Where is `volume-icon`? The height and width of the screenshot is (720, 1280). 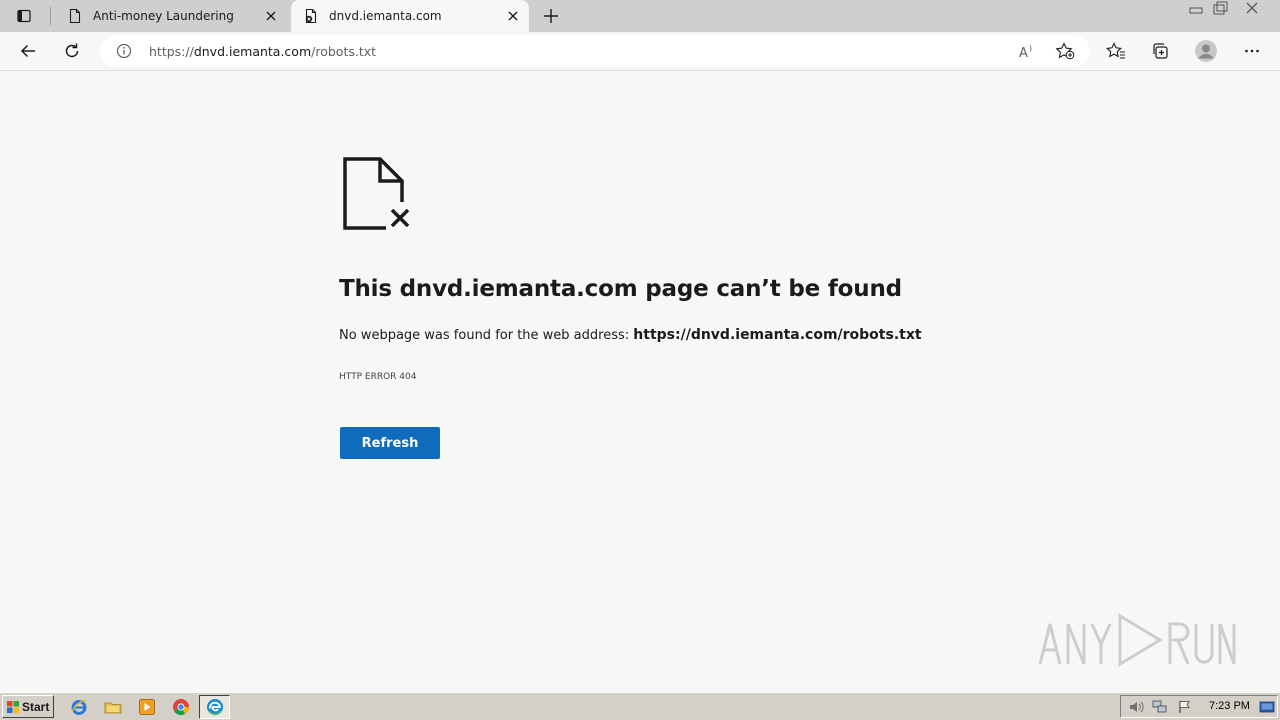
volume-icon is located at coordinates (1136, 707).